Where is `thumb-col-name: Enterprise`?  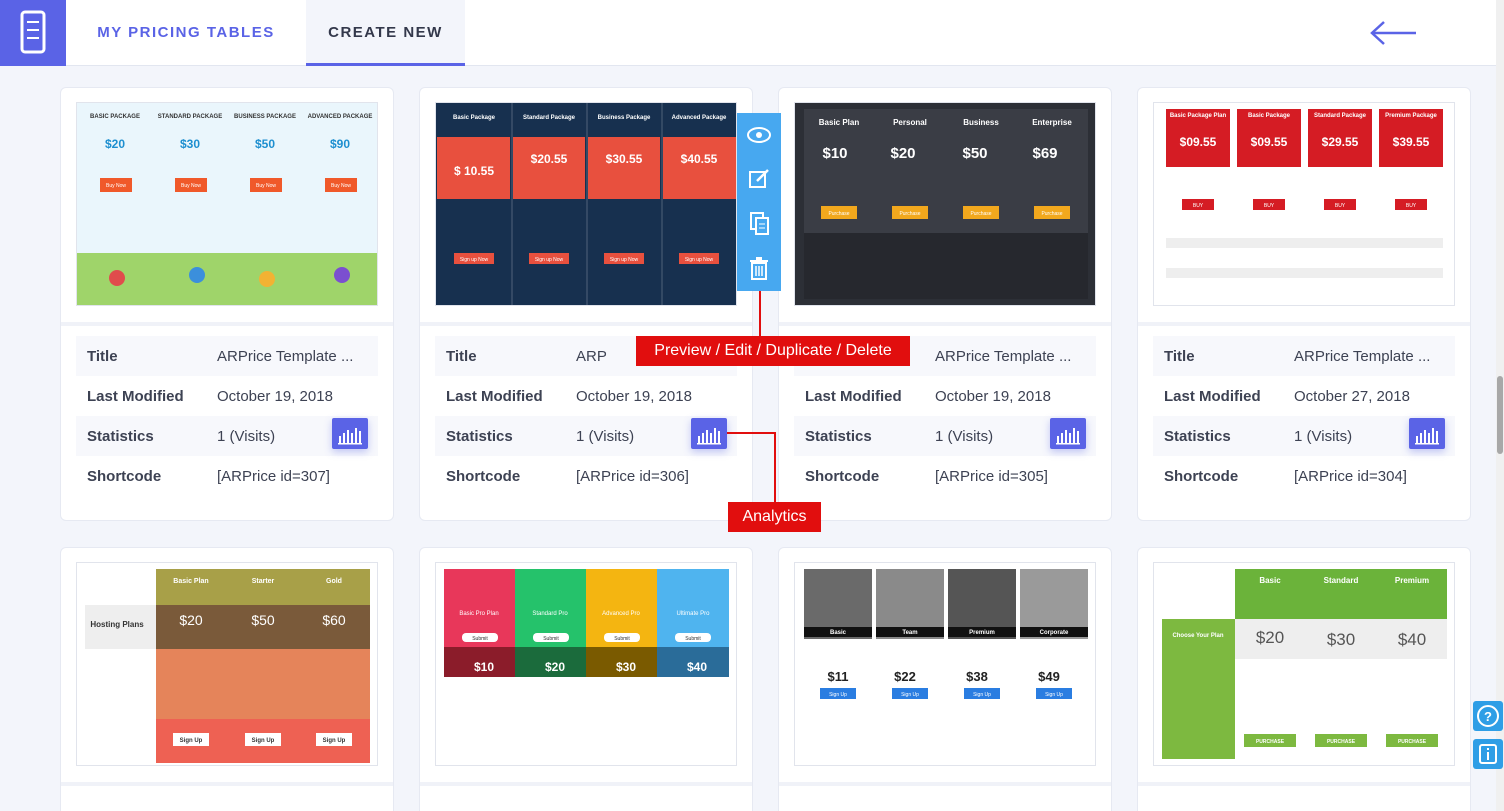 thumb-col-name: Enterprise is located at coordinates (1052, 122).